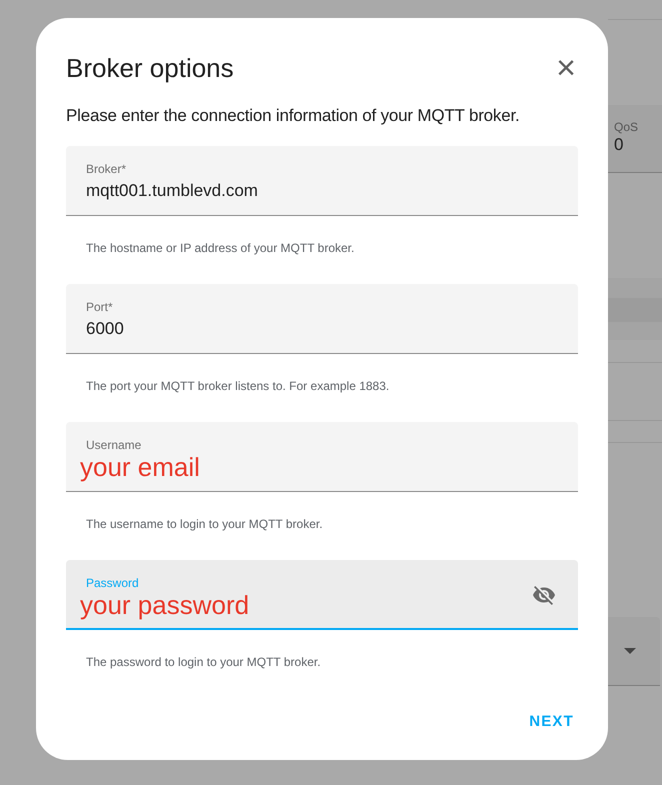  What do you see at coordinates (220, 248) in the screenshot?
I see `helper-text: The hostname or IP address of your MQTT broker.` at bounding box center [220, 248].